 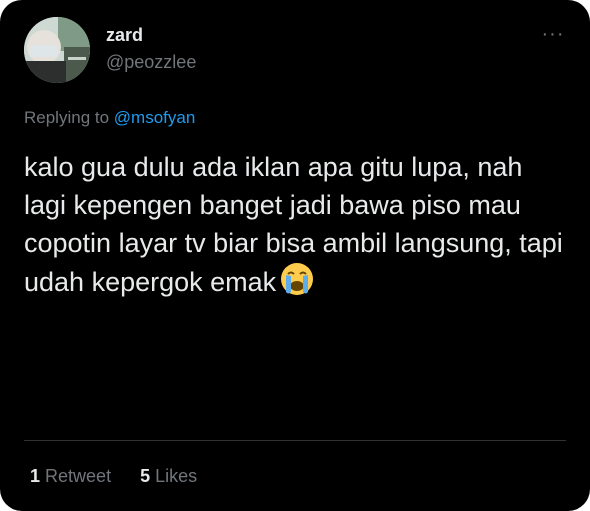 I want to click on tweet-stats: 1 Retweet 5 Likes, so click(x=125, y=476).